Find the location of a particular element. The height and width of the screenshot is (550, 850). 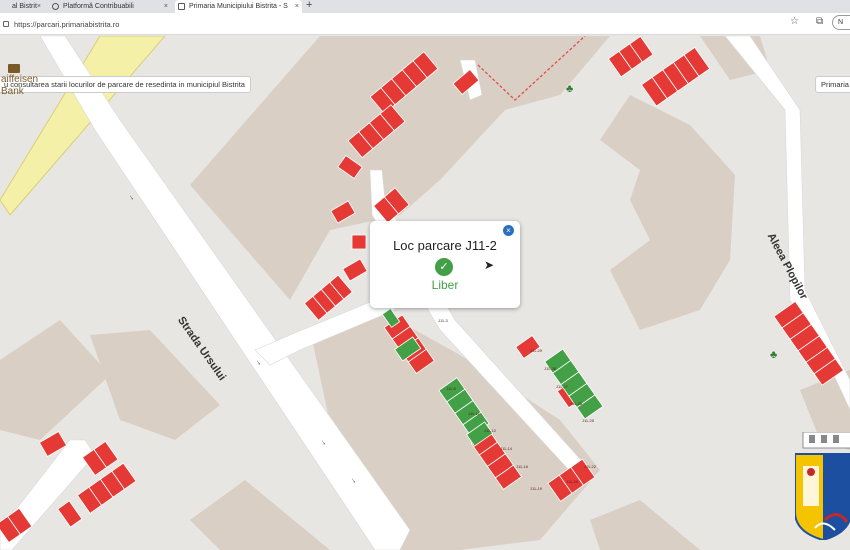

coat-of-arms-icon is located at coordinates (822, 486).